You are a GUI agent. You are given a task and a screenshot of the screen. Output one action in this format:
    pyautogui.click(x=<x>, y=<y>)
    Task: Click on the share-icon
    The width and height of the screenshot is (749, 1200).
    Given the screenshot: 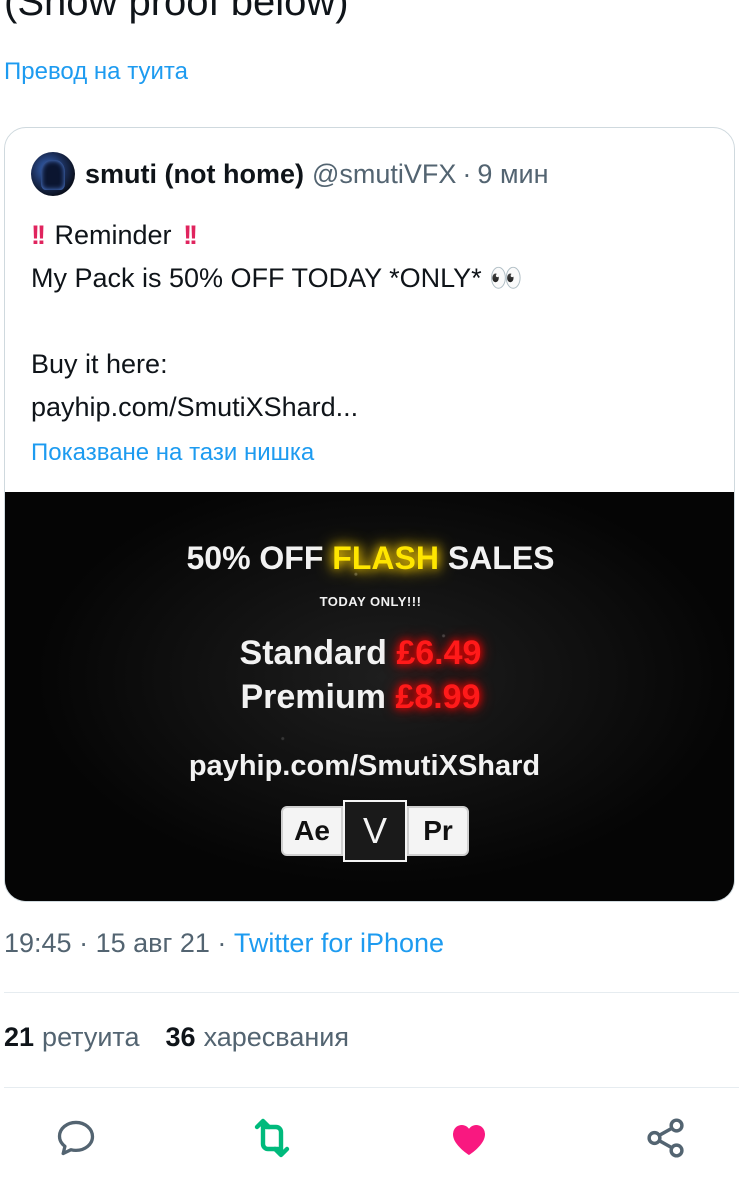 What is the action you would take?
    pyautogui.click(x=665, y=1138)
    